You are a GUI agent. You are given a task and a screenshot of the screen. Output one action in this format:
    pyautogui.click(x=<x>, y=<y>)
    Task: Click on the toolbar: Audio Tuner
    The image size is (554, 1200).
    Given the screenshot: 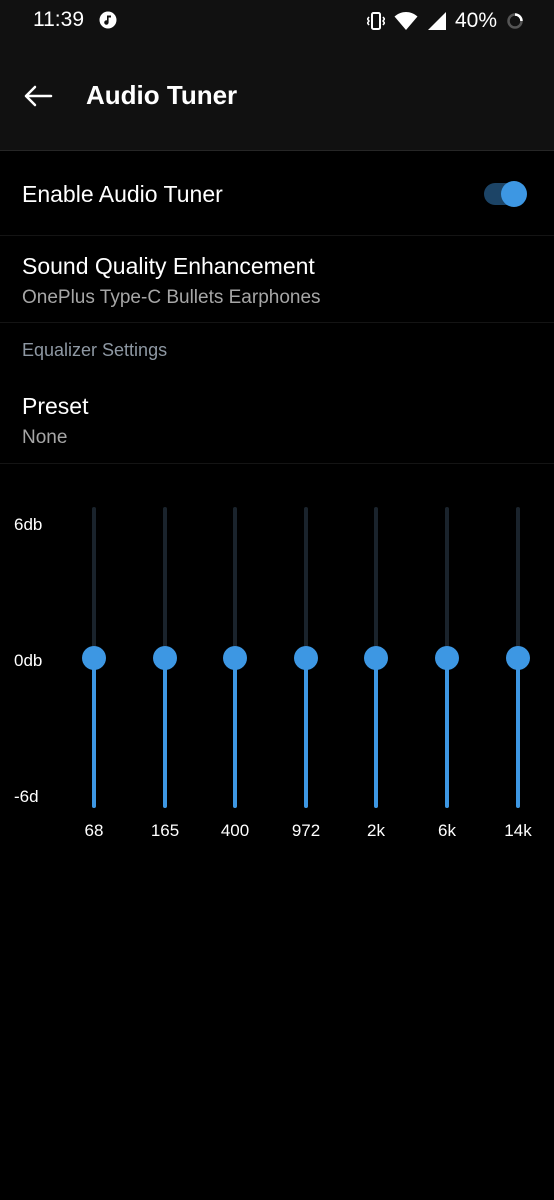 What is the action you would take?
    pyautogui.click(x=277, y=96)
    